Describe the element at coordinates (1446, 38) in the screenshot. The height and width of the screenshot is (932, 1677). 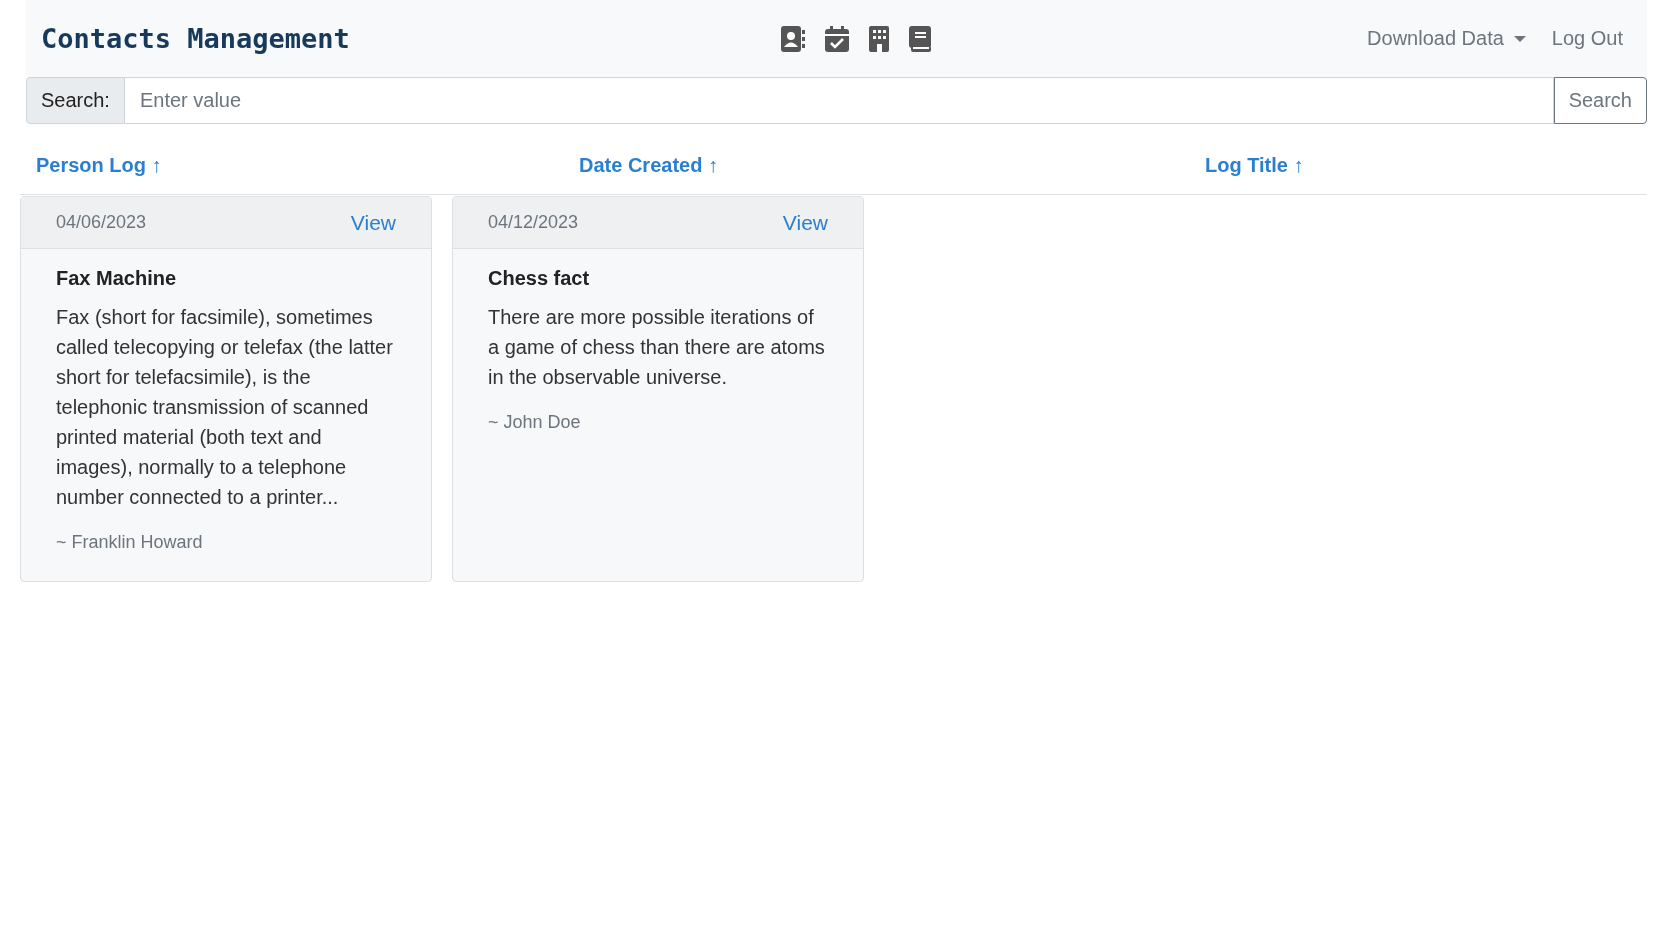
I see `download-dropdown: Download Data` at that location.